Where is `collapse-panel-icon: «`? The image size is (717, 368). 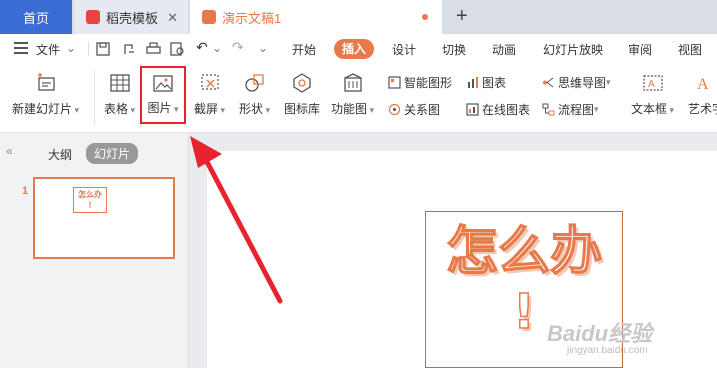 collapse-panel-icon: « is located at coordinates (9, 151).